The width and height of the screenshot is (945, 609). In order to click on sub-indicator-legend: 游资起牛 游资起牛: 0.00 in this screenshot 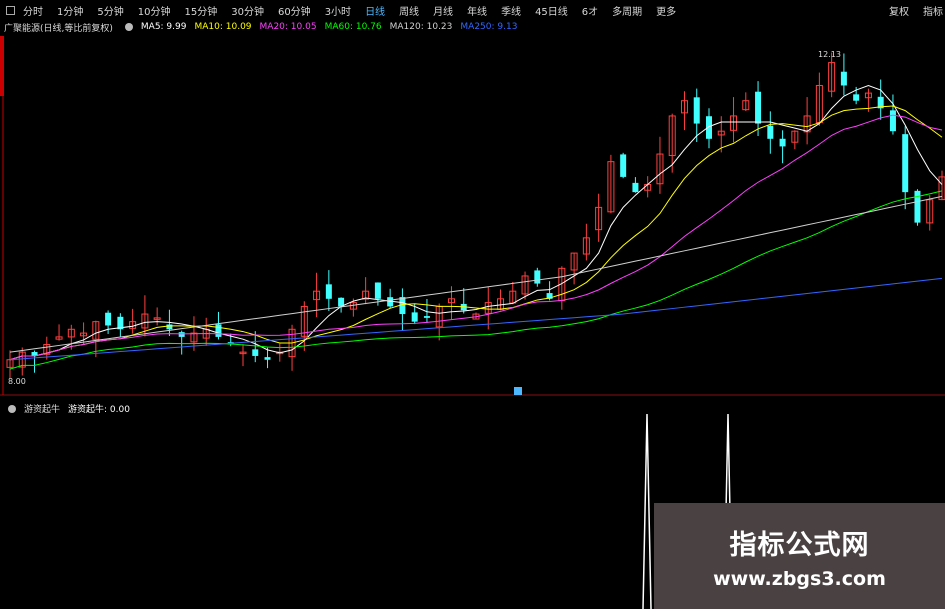, I will do `click(71, 408)`.